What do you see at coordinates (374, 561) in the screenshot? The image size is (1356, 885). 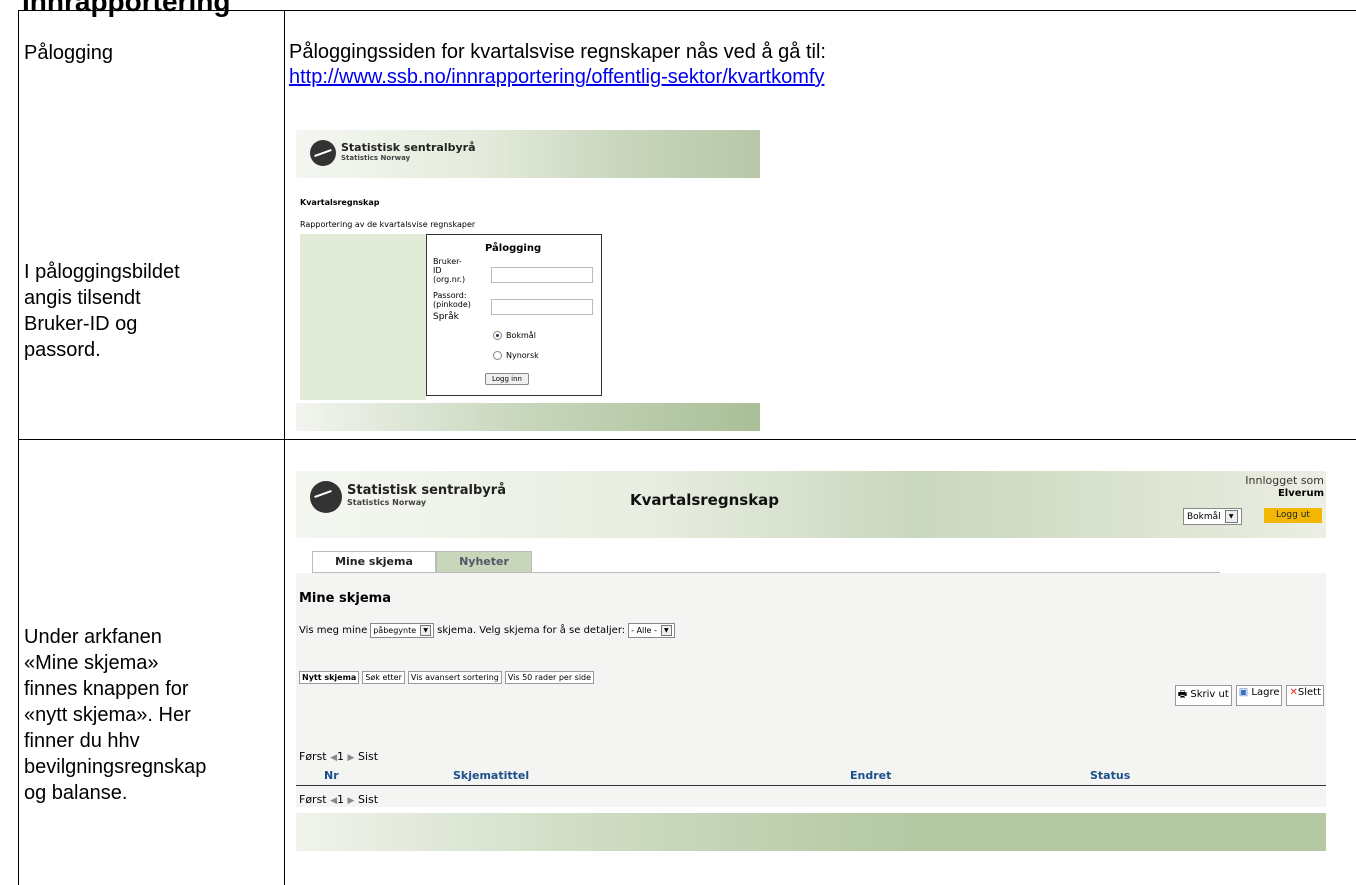 I see `tab-mine-skjema: Mine skjema` at bounding box center [374, 561].